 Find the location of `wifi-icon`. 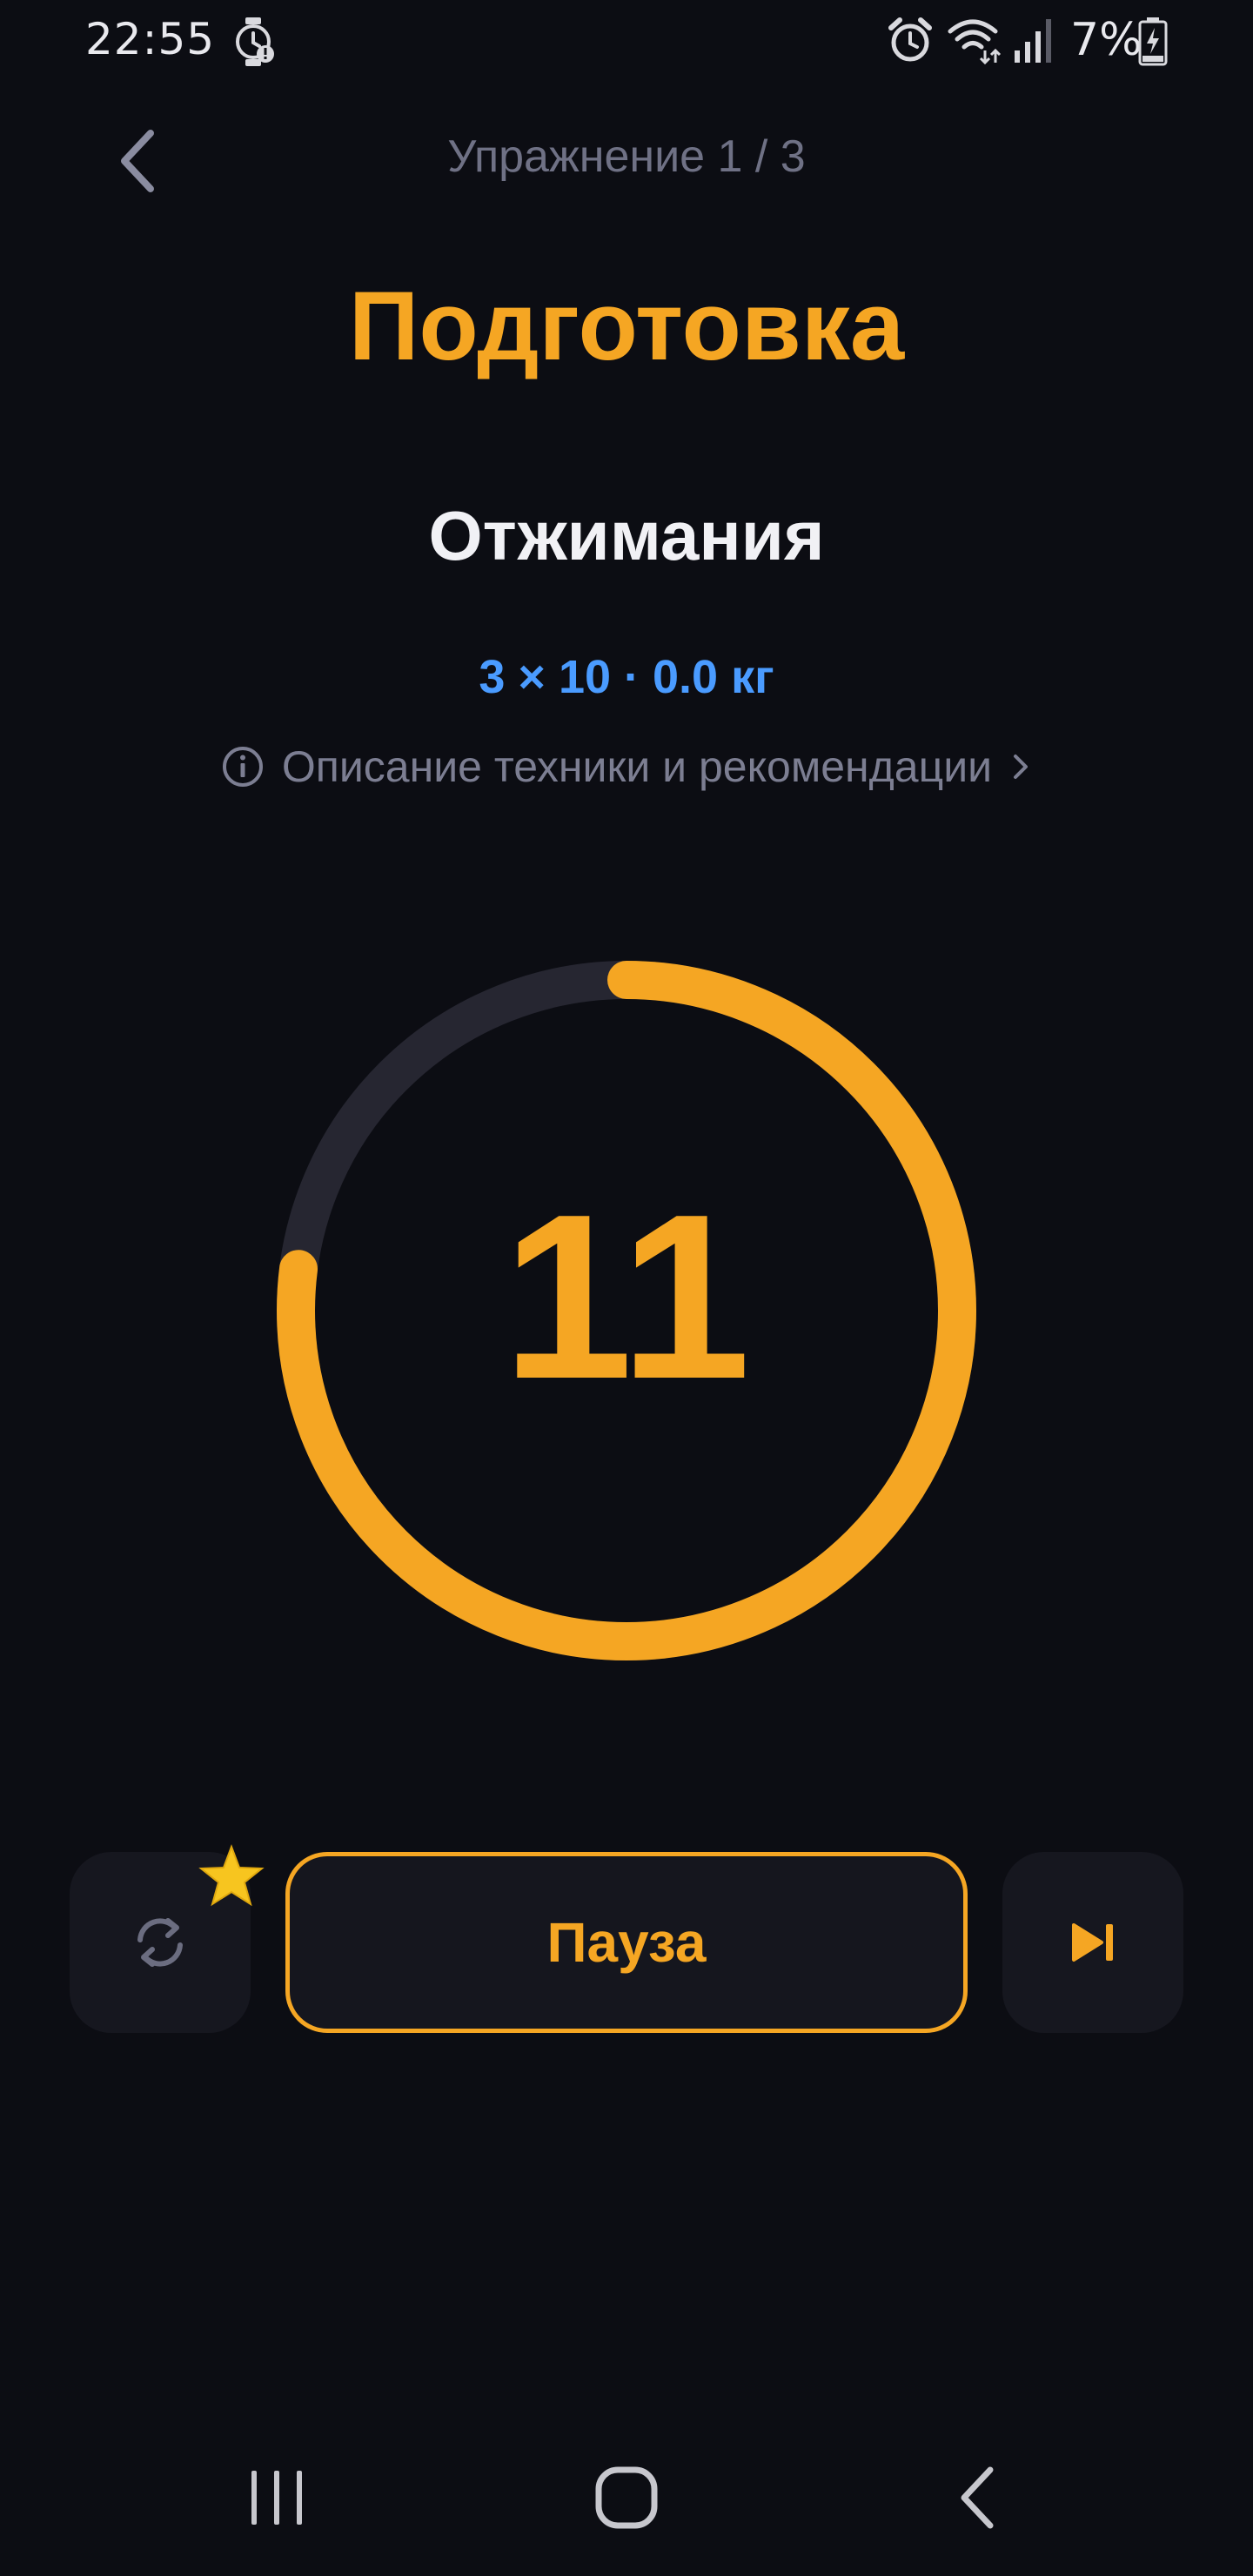

wifi-icon is located at coordinates (974, 43).